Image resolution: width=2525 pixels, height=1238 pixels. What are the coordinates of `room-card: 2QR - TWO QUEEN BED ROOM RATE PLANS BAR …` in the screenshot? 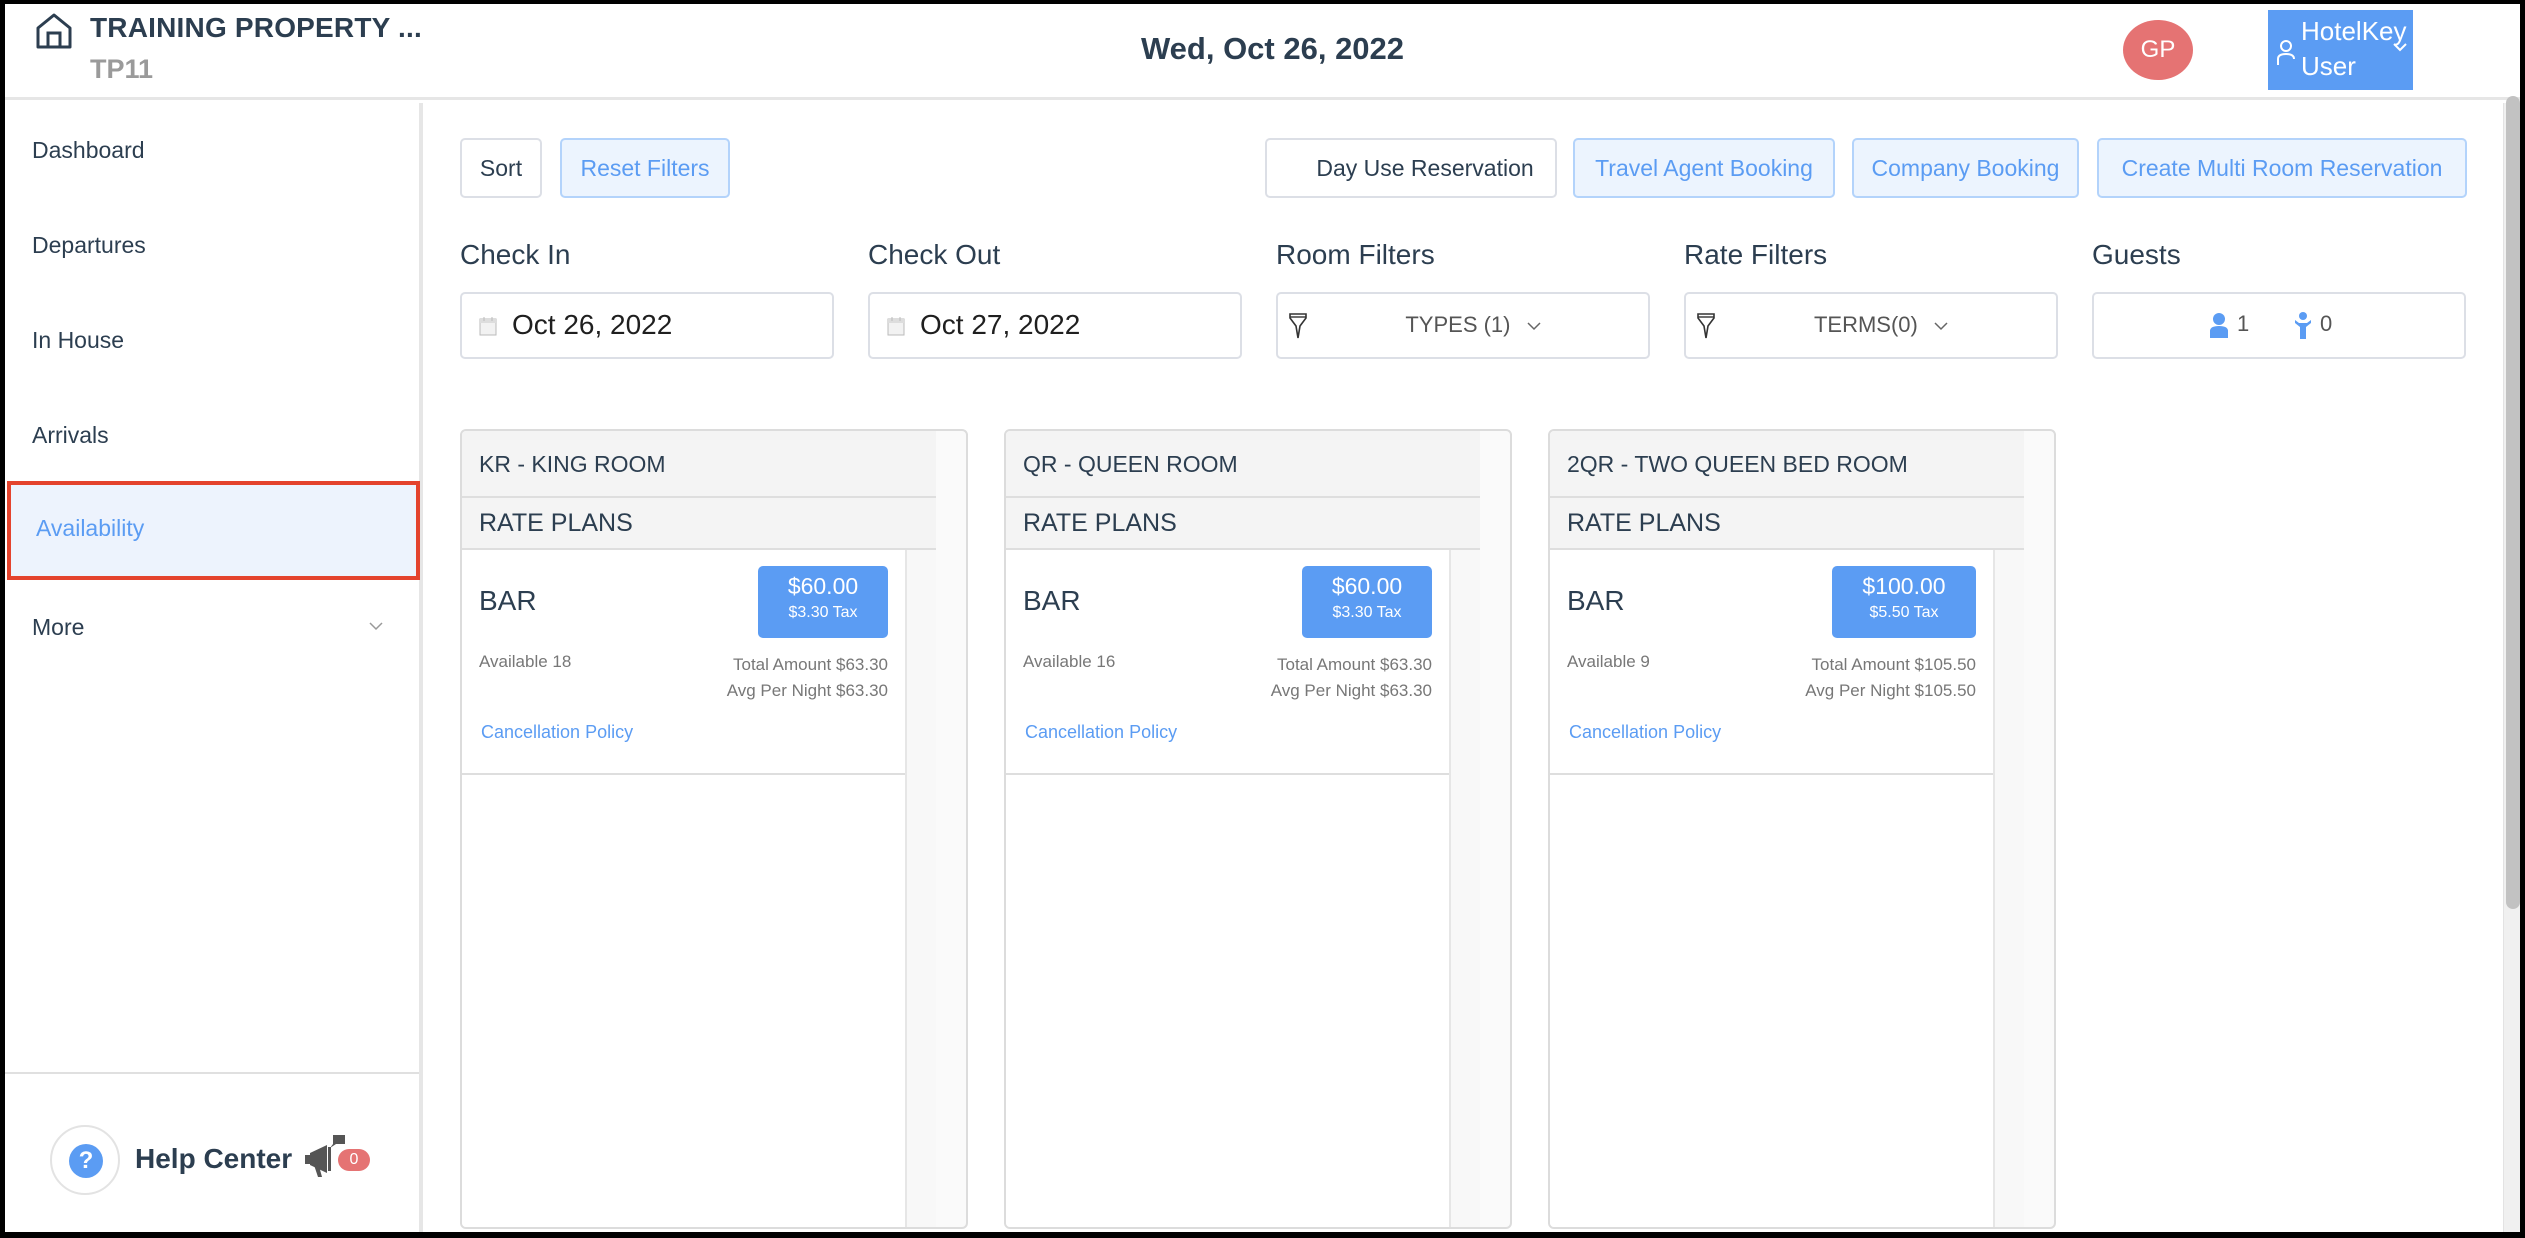 It's located at (1802, 829).